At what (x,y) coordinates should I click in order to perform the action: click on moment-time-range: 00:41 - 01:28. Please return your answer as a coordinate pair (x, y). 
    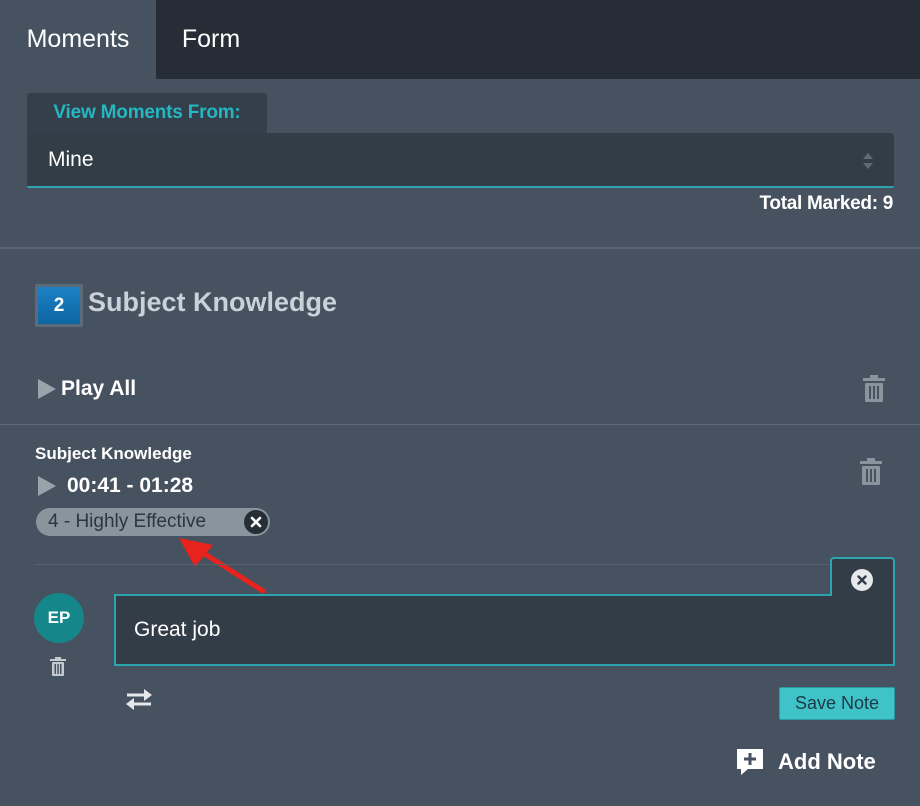
    Looking at the image, I should click on (130, 485).